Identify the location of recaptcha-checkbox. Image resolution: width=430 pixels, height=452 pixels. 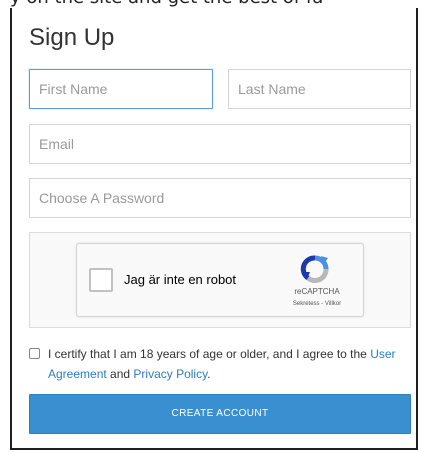
(101, 280).